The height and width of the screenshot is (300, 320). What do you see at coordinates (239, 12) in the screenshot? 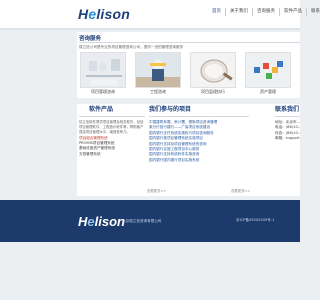
I see `nav-item-about: 关于我们` at bounding box center [239, 12].